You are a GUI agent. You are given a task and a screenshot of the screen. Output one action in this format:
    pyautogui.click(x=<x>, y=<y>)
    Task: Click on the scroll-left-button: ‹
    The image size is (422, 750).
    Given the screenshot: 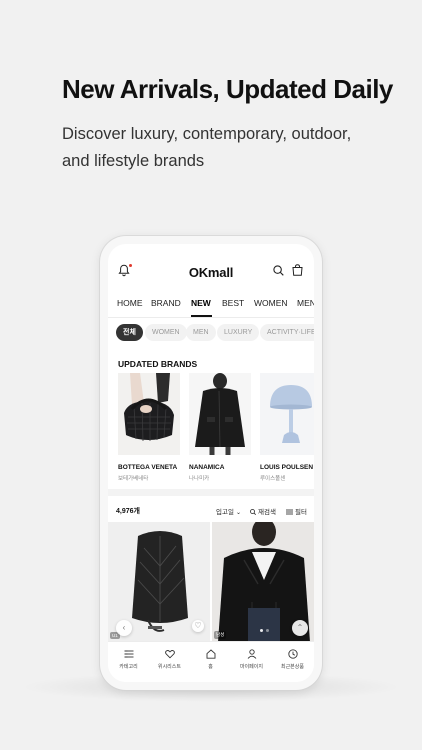 What is the action you would take?
    pyautogui.click(x=124, y=628)
    